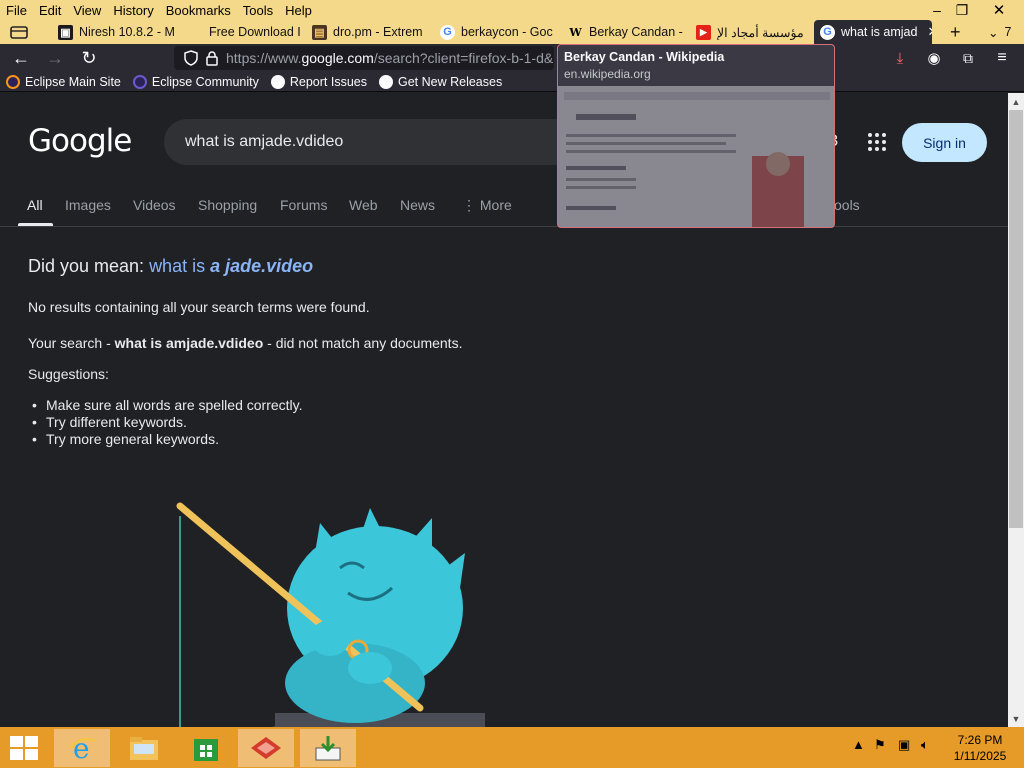 The image size is (1024, 768). I want to click on menu-edit: Edit, so click(50, 10).